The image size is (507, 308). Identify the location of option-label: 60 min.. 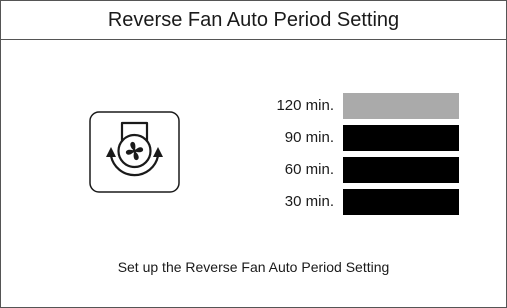
(309, 169).